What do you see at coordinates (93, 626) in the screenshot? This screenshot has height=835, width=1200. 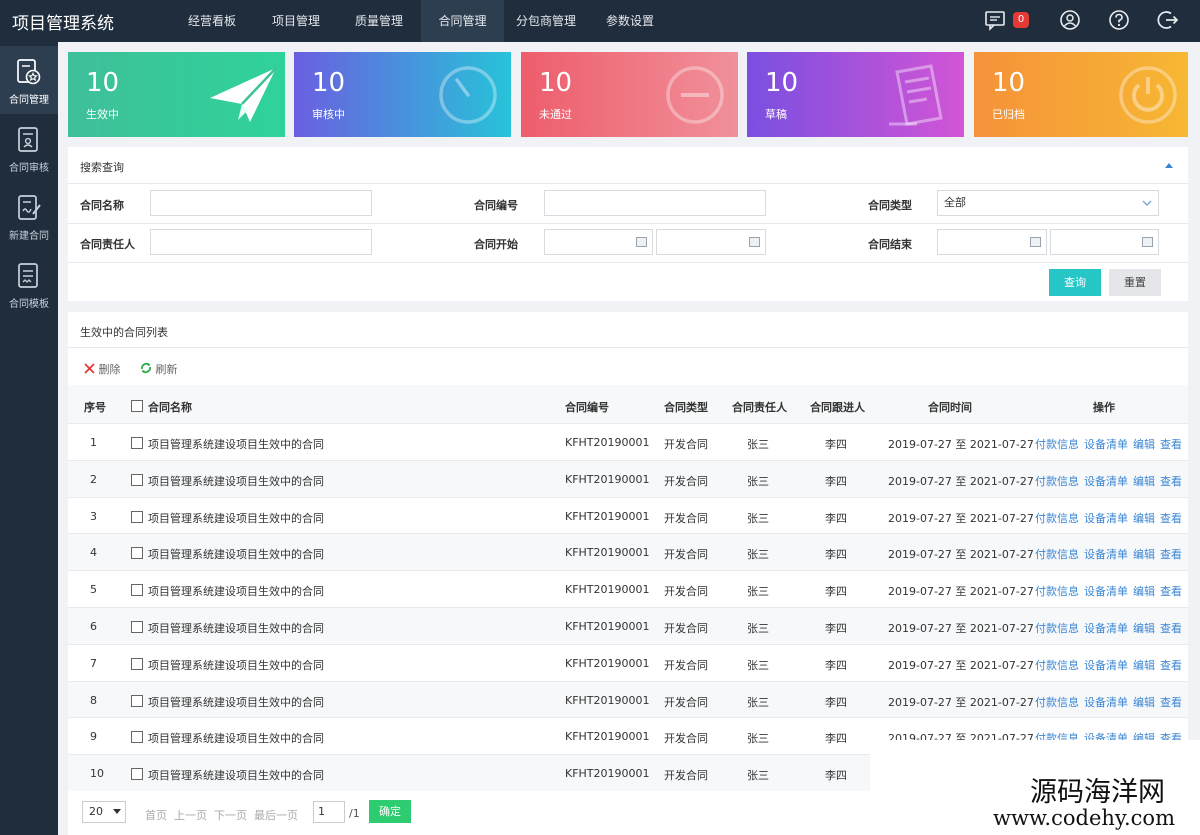 I see `row-seq: 6` at bounding box center [93, 626].